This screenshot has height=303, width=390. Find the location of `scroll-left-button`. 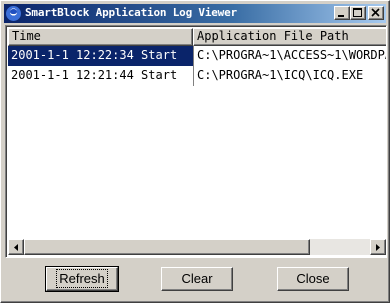

scroll-left-button is located at coordinates (16, 247).